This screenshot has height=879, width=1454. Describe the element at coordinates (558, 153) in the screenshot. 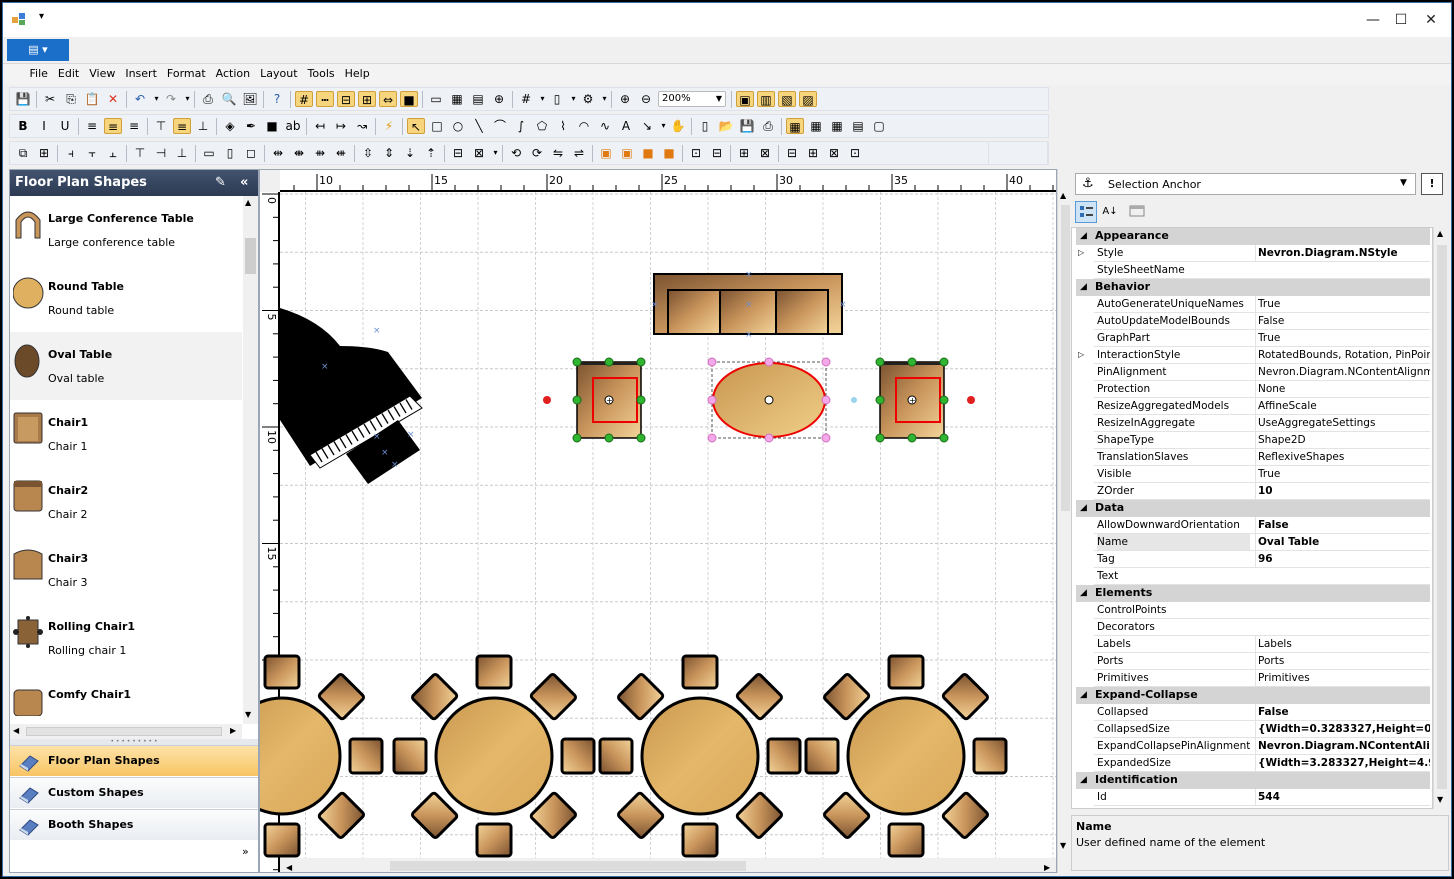

I see `flip-h-icon: ⇋` at that location.